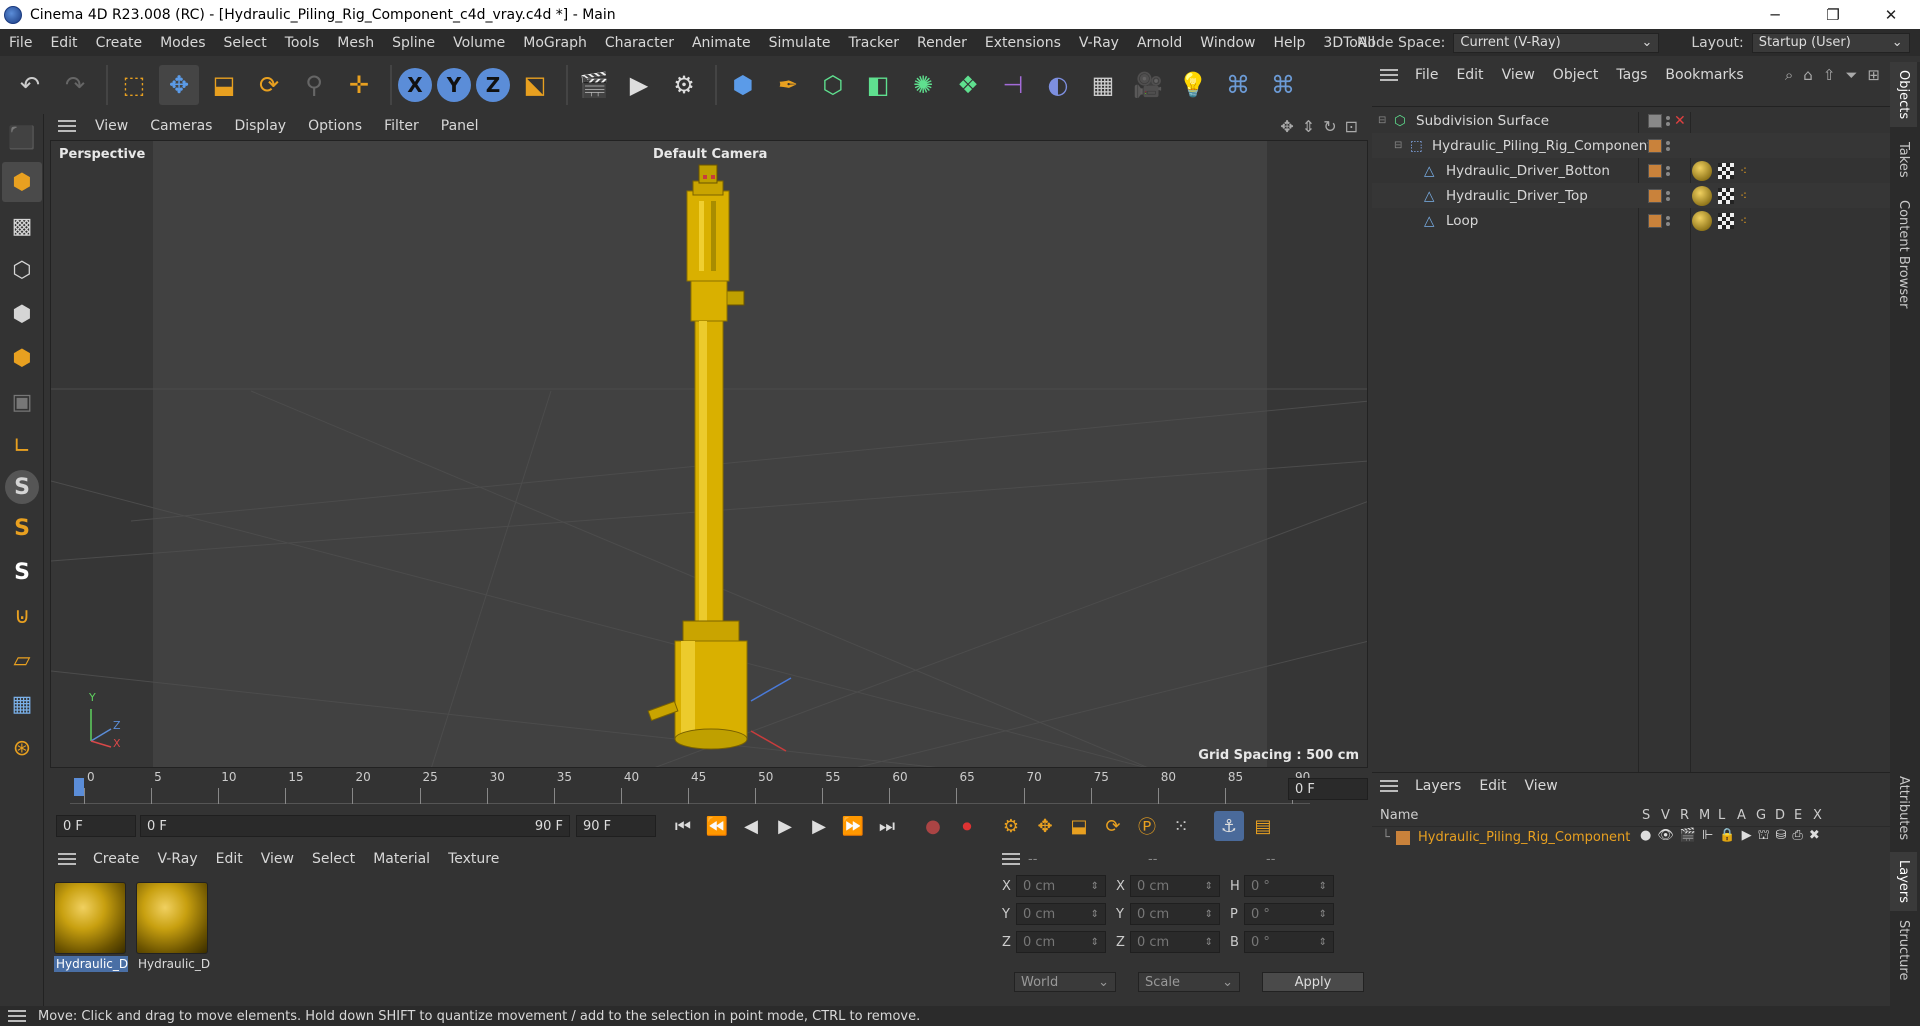 Image resolution: width=1920 pixels, height=1026 pixels. What do you see at coordinates (1789, 75) in the screenshot?
I see `search-icon: ⌕` at bounding box center [1789, 75].